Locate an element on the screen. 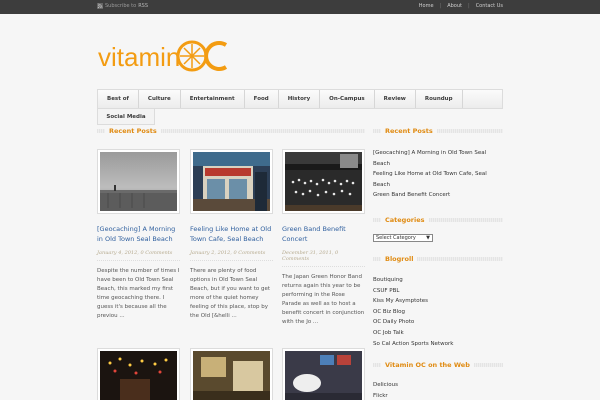  recent-posts-heading: Recent Posts is located at coordinates (231, 131).